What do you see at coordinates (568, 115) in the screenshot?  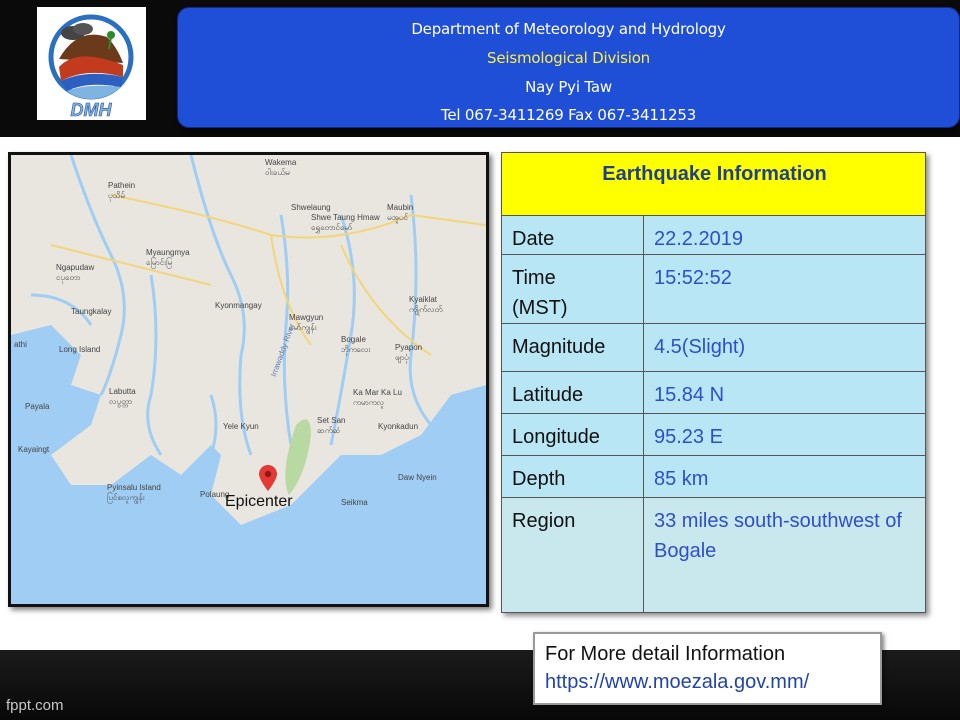 I see `contact-line: Tel 067-3411269 Fax 067-3411253` at bounding box center [568, 115].